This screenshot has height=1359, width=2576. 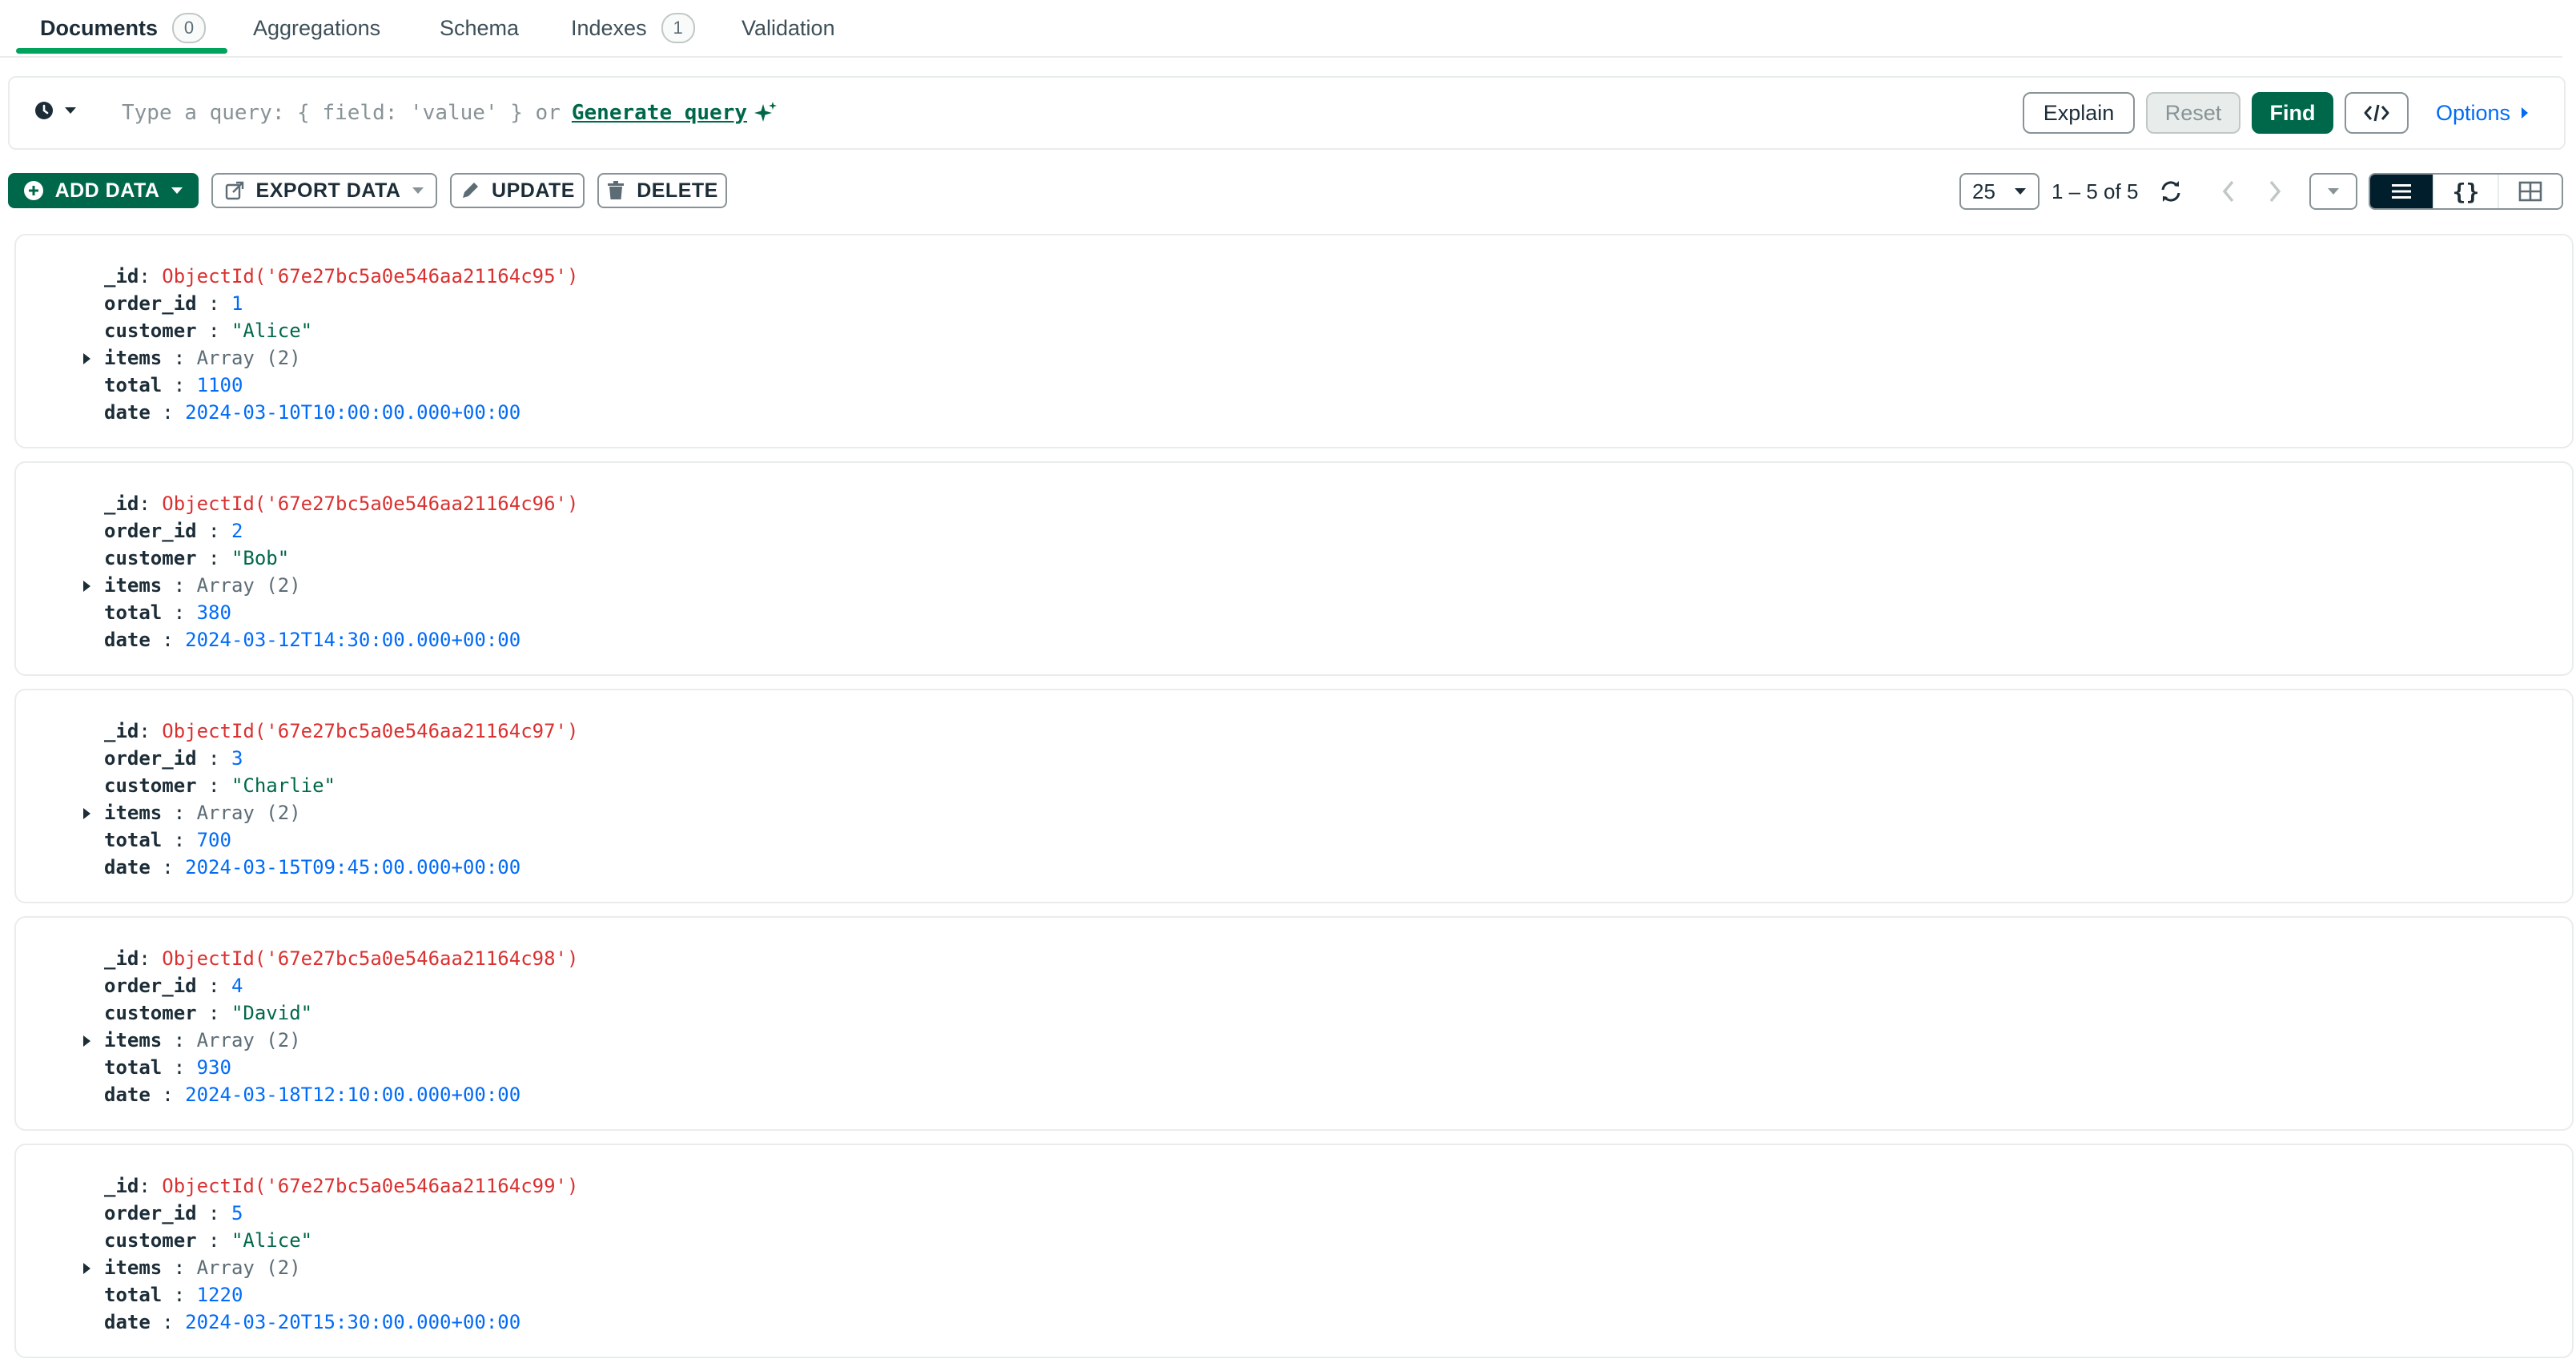 What do you see at coordinates (312, 867) in the screenshot?
I see `field-row-date: date : 2024-03-15T09:45:00.000+00:00` at bounding box center [312, 867].